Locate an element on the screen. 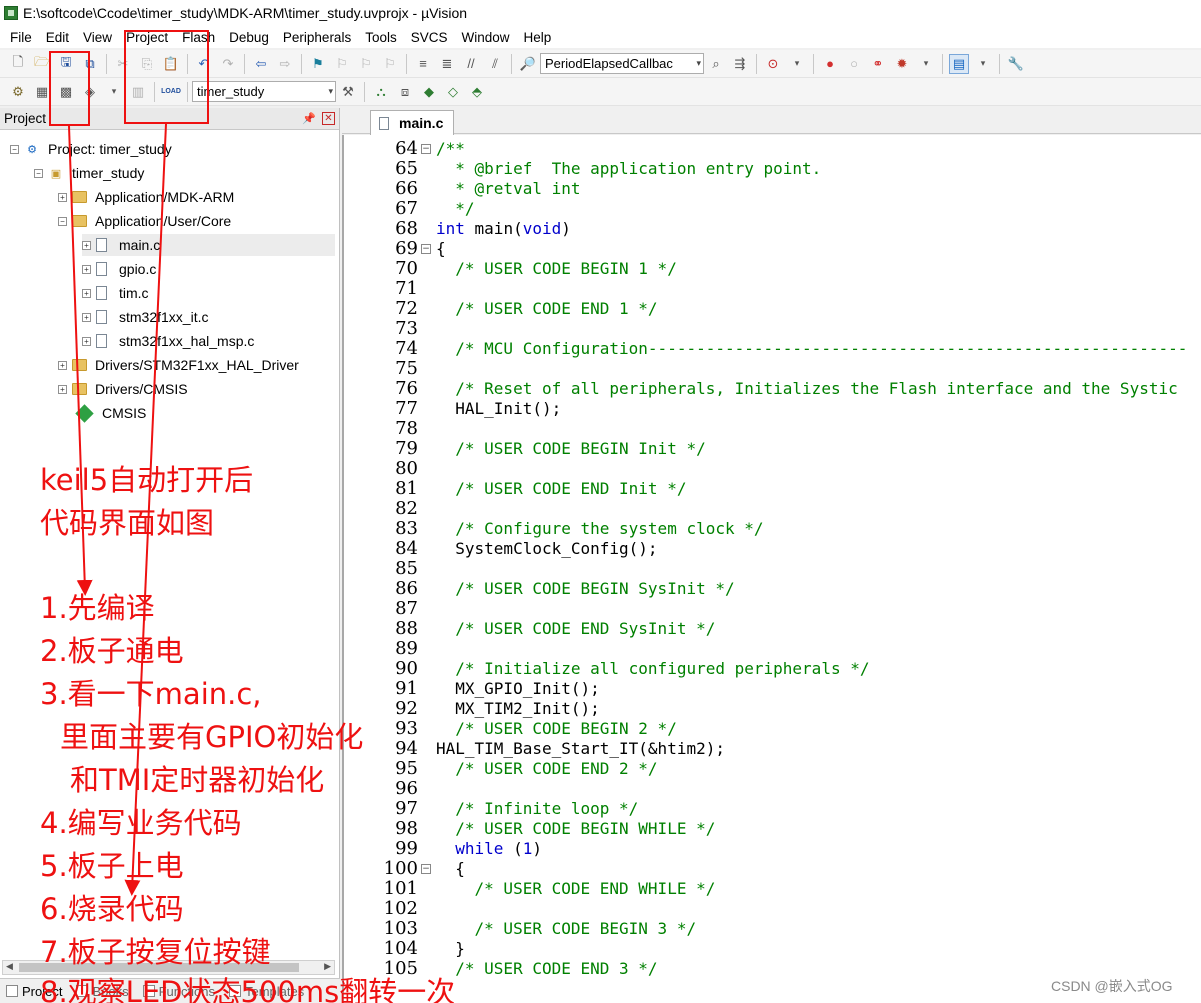 Image resolution: width=1201 pixels, height=1003 pixels. code-line: 69−{ is located at coordinates (772, 249).